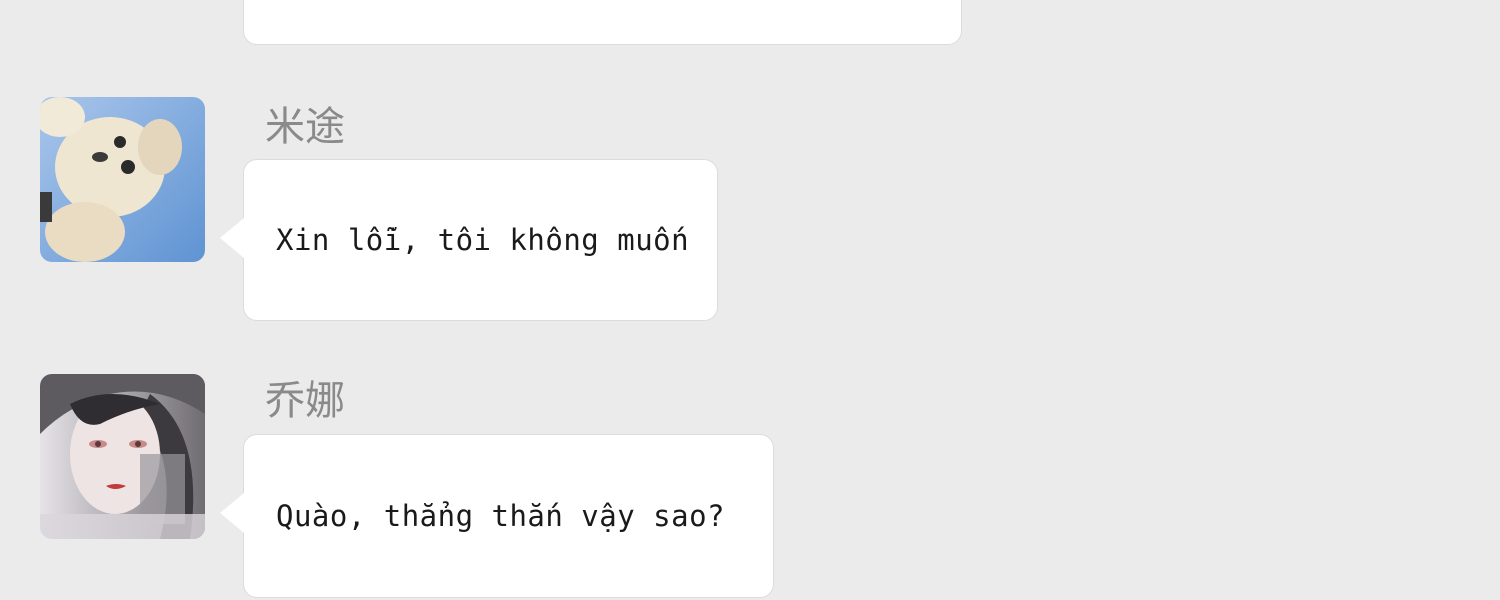  Describe the element at coordinates (122, 456) in the screenshot. I see `woman-avatar-icon` at that location.